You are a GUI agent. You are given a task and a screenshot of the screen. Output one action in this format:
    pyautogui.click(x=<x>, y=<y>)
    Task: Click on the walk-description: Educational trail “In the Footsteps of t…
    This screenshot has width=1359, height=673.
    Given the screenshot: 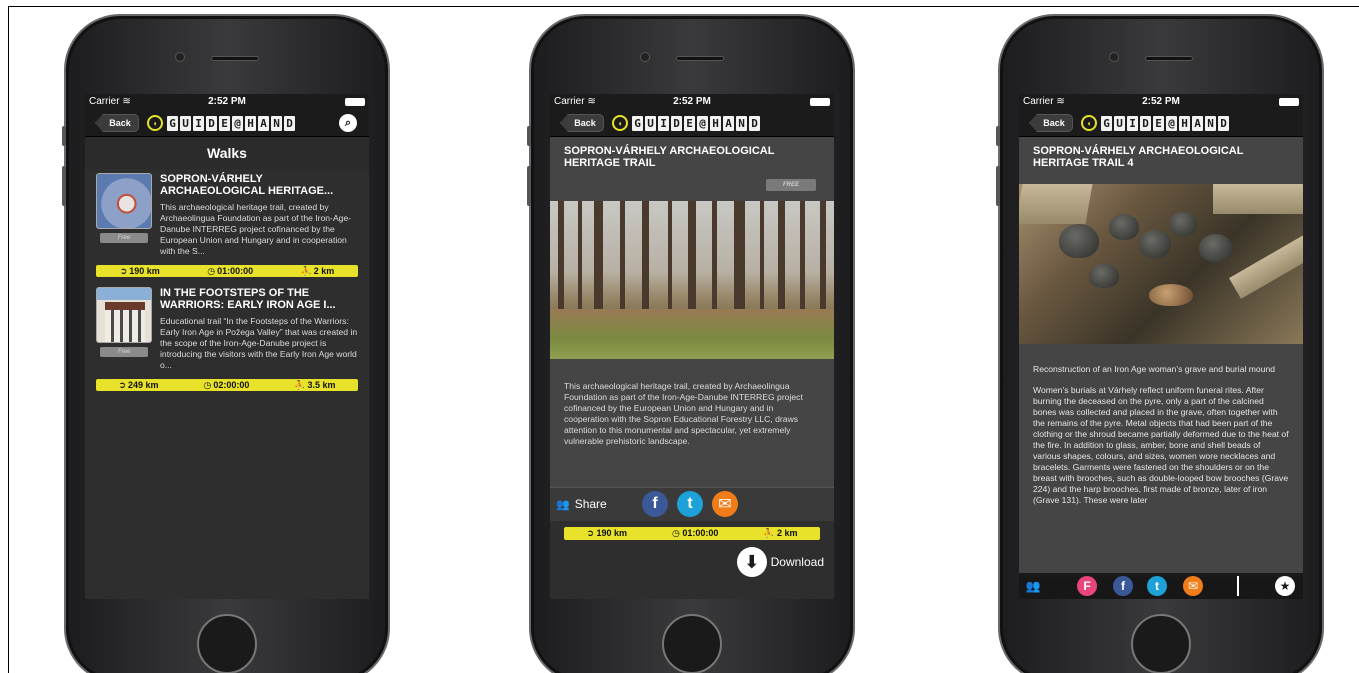 What is the action you would take?
    pyautogui.click(x=259, y=343)
    